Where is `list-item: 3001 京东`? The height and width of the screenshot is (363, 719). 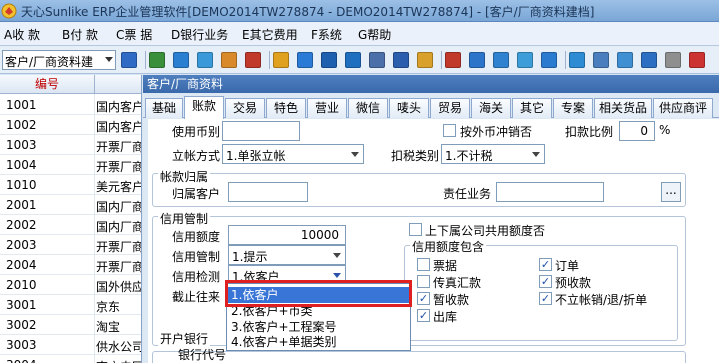
list-item: 3001 京东 is located at coordinates (70, 305).